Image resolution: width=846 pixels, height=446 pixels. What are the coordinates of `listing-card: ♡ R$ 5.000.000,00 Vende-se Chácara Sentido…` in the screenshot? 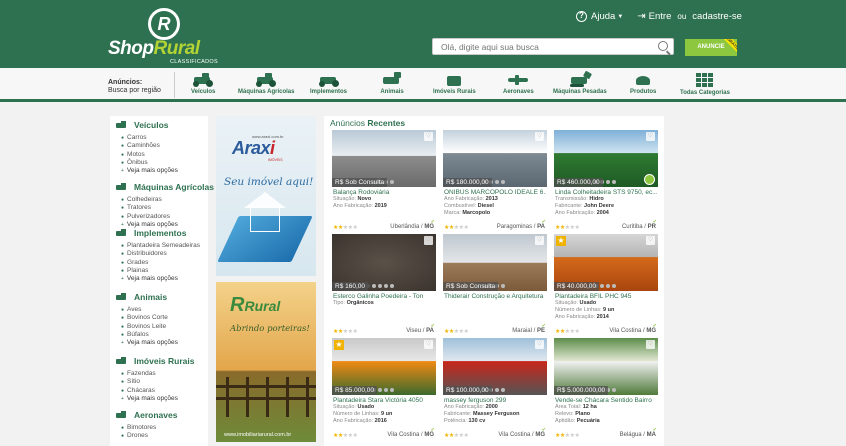 It's located at (606, 389).